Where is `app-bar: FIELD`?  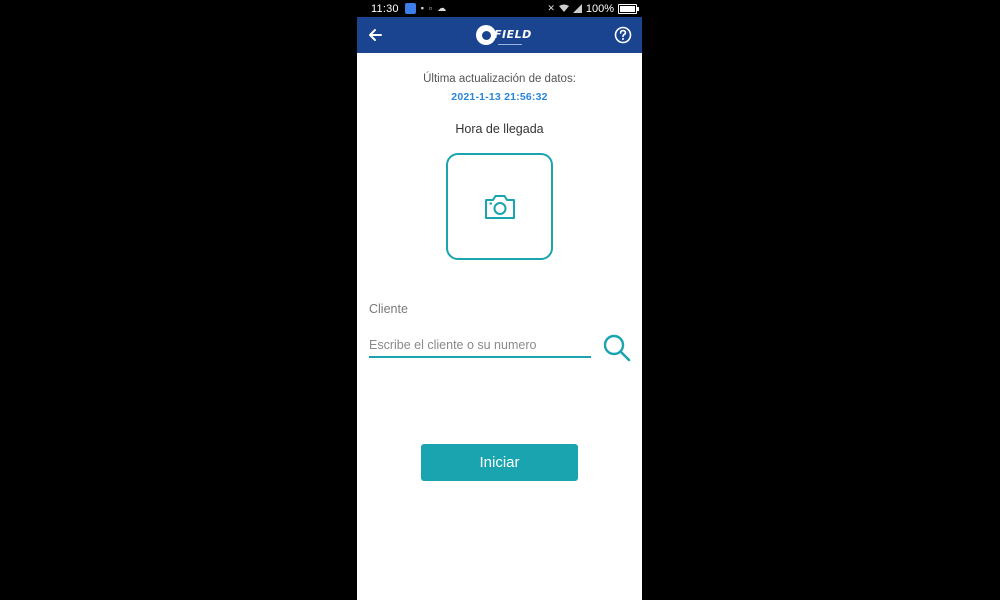 app-bar: FIELD is located at coordinates (499, 35).